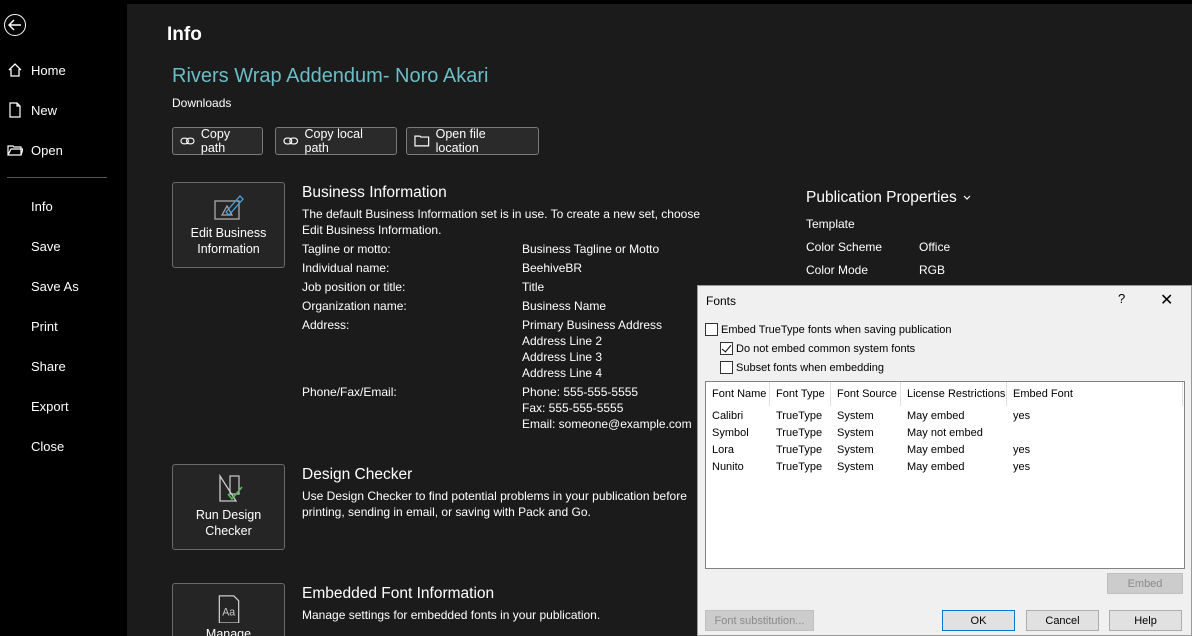 This screenshot has width=1192, height=636. What do you see at coordinates (228, 207) in the screenshot?
I see `business-card-edit-icon` at bounding box center [228, 207].